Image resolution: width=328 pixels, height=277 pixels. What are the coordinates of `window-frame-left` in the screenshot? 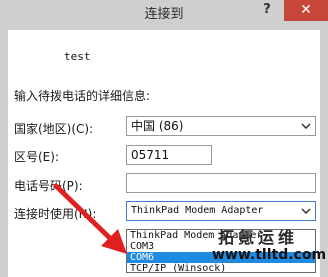 It's located at (4, 153).